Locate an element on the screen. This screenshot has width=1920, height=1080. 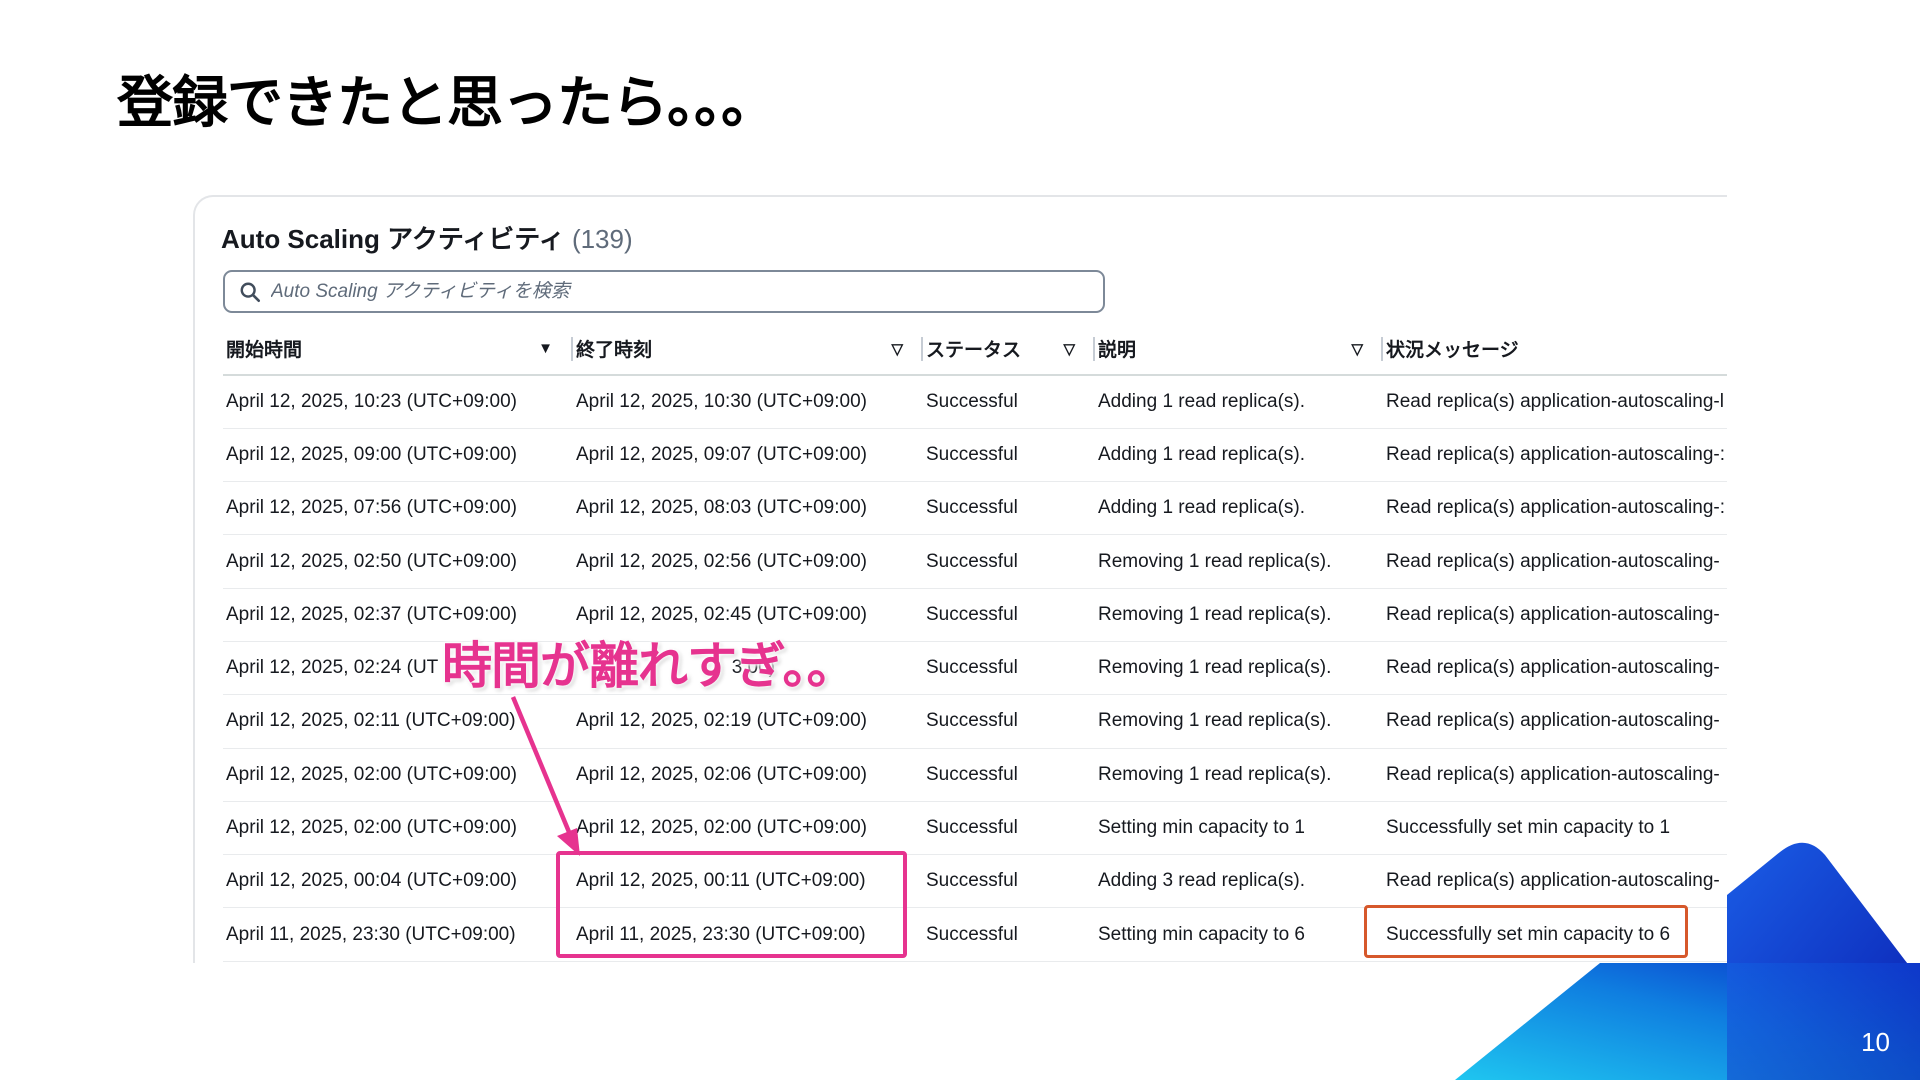
column-label: ステータス is located at coordinates (974, 350).